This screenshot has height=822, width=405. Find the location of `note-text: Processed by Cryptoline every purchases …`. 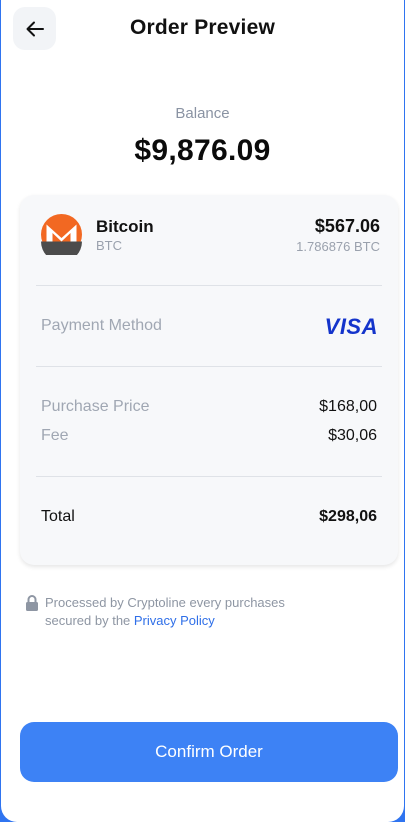

note-text: Processed by Cryptoline every purchases … is located at coordinates (215, 612).